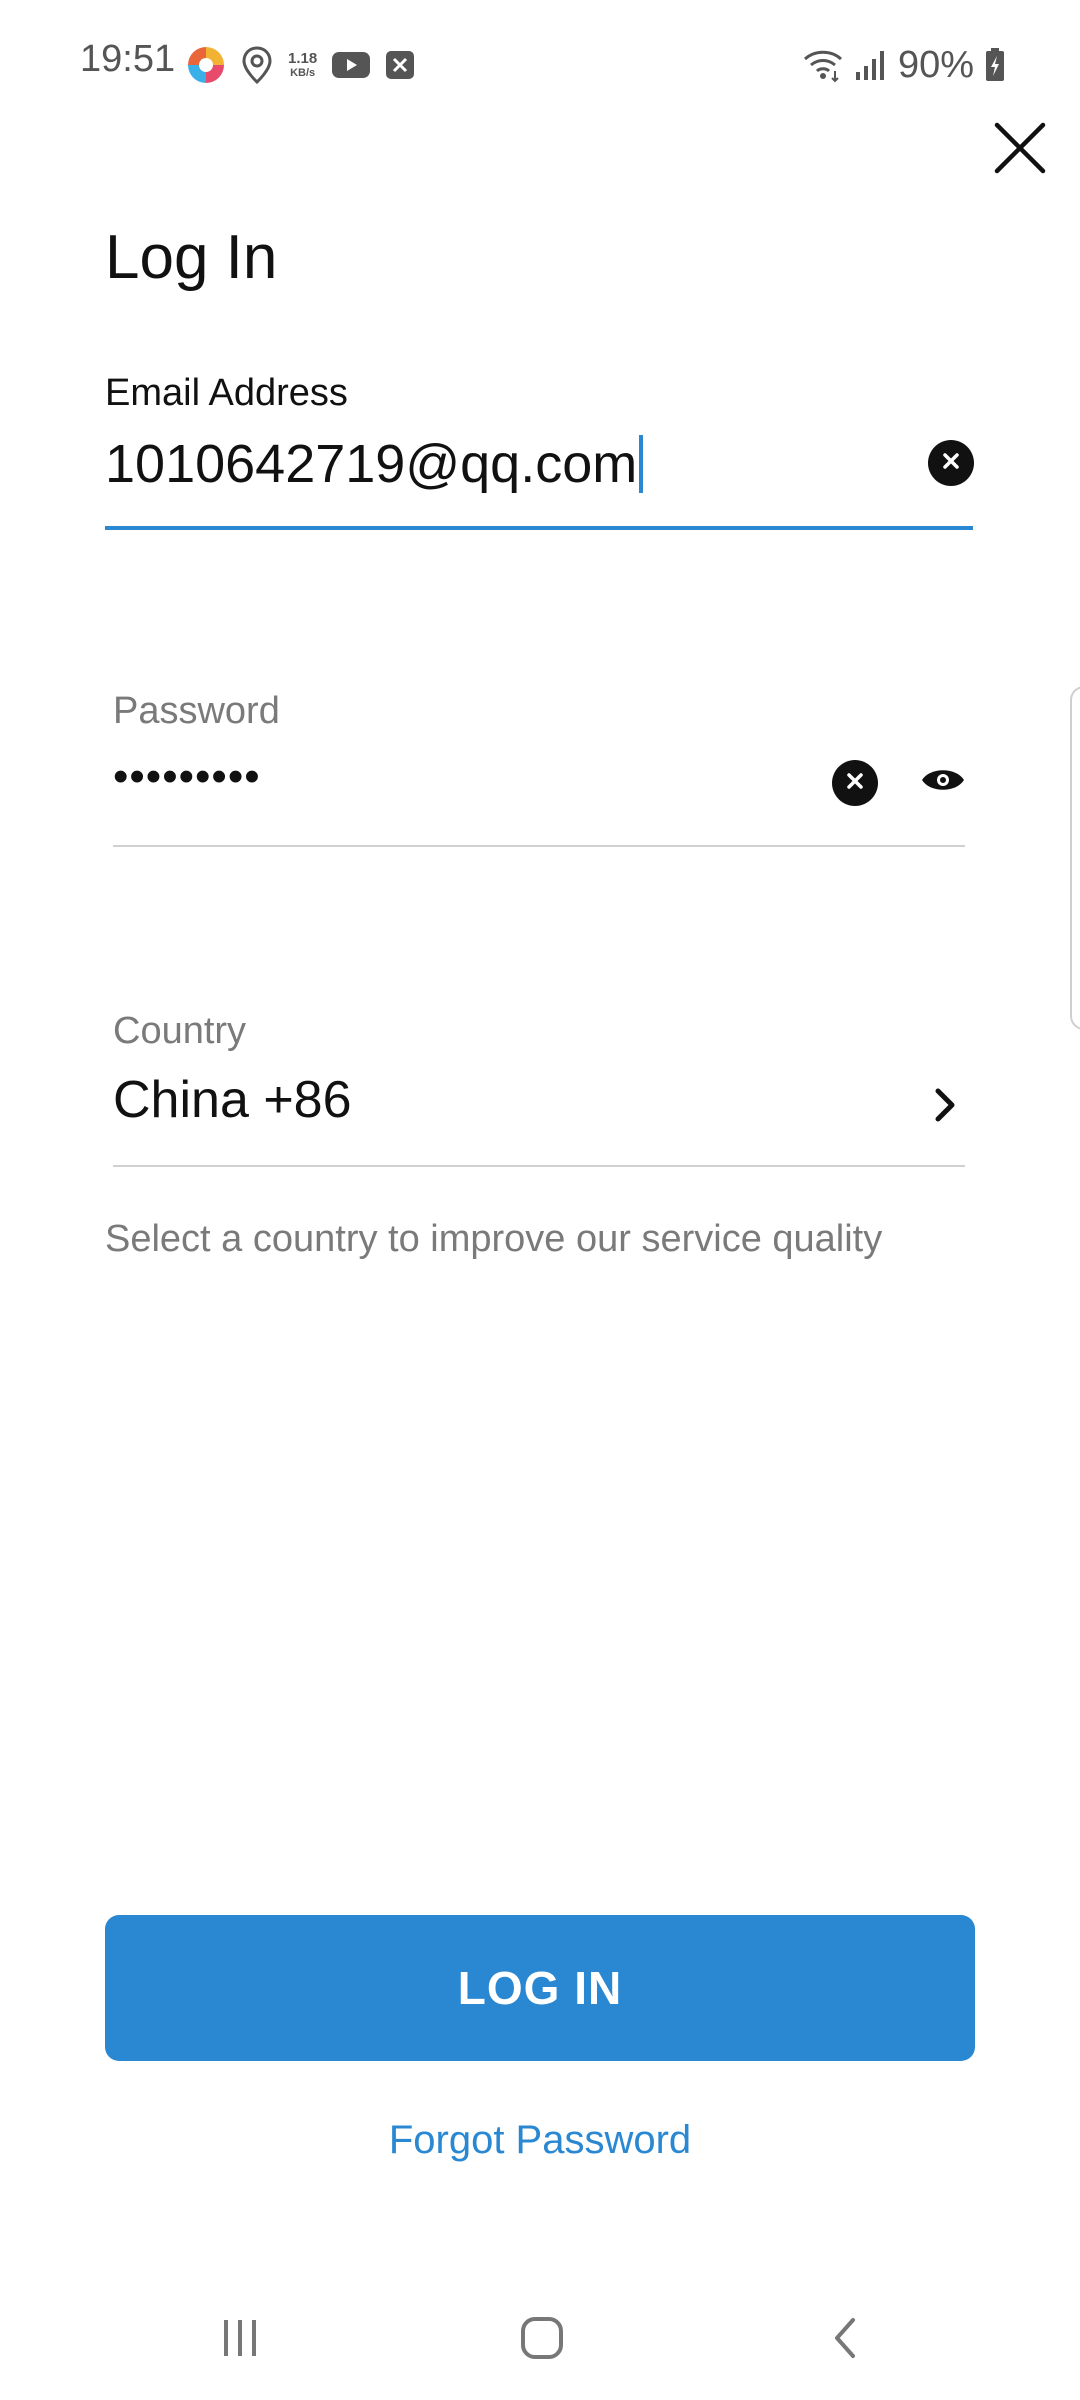  I want to click on network-speed-icon: 1.18 KB/s, so click(303, 65).